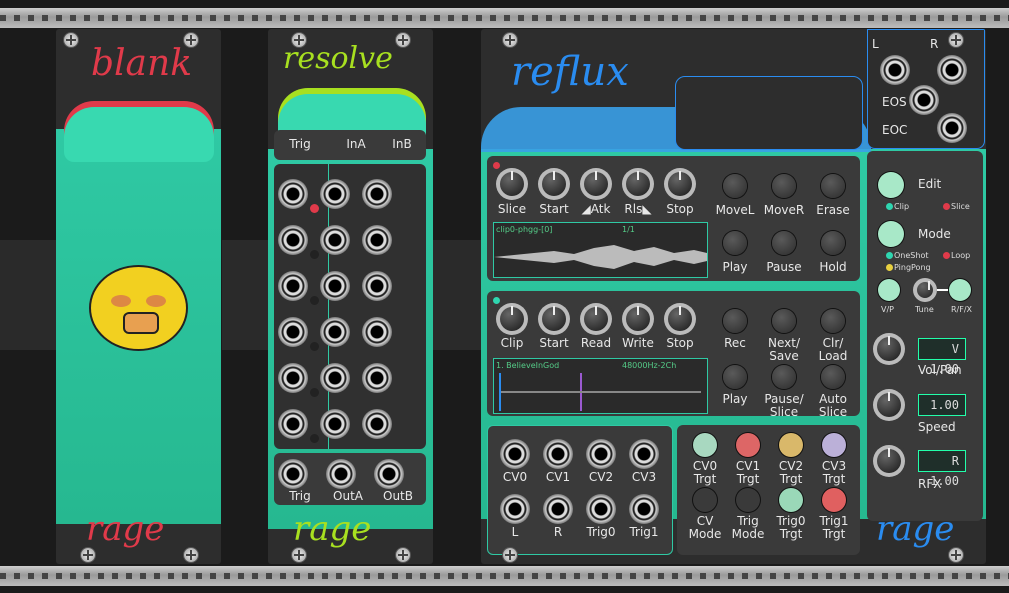 The height and width of the screenshot is (593, 1009). I want to click on clip-label: Clip, so click(512, 343).